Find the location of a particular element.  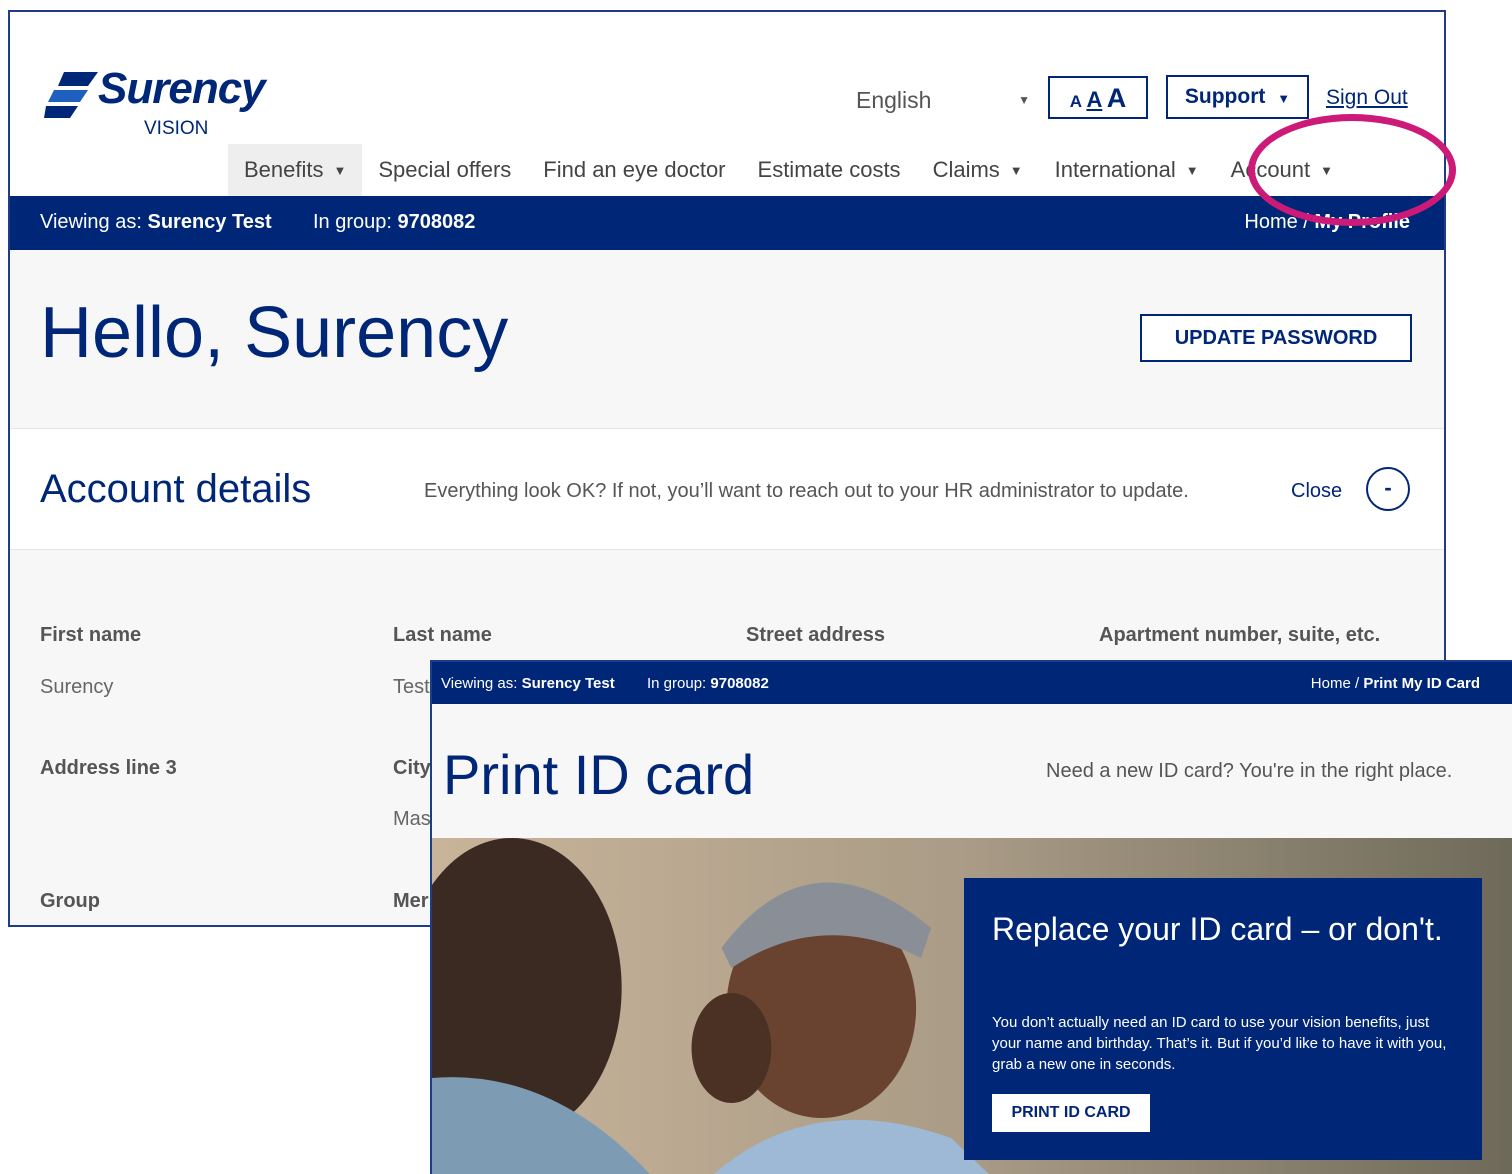

text-size-large: A is located at coordinates (1116, 98).